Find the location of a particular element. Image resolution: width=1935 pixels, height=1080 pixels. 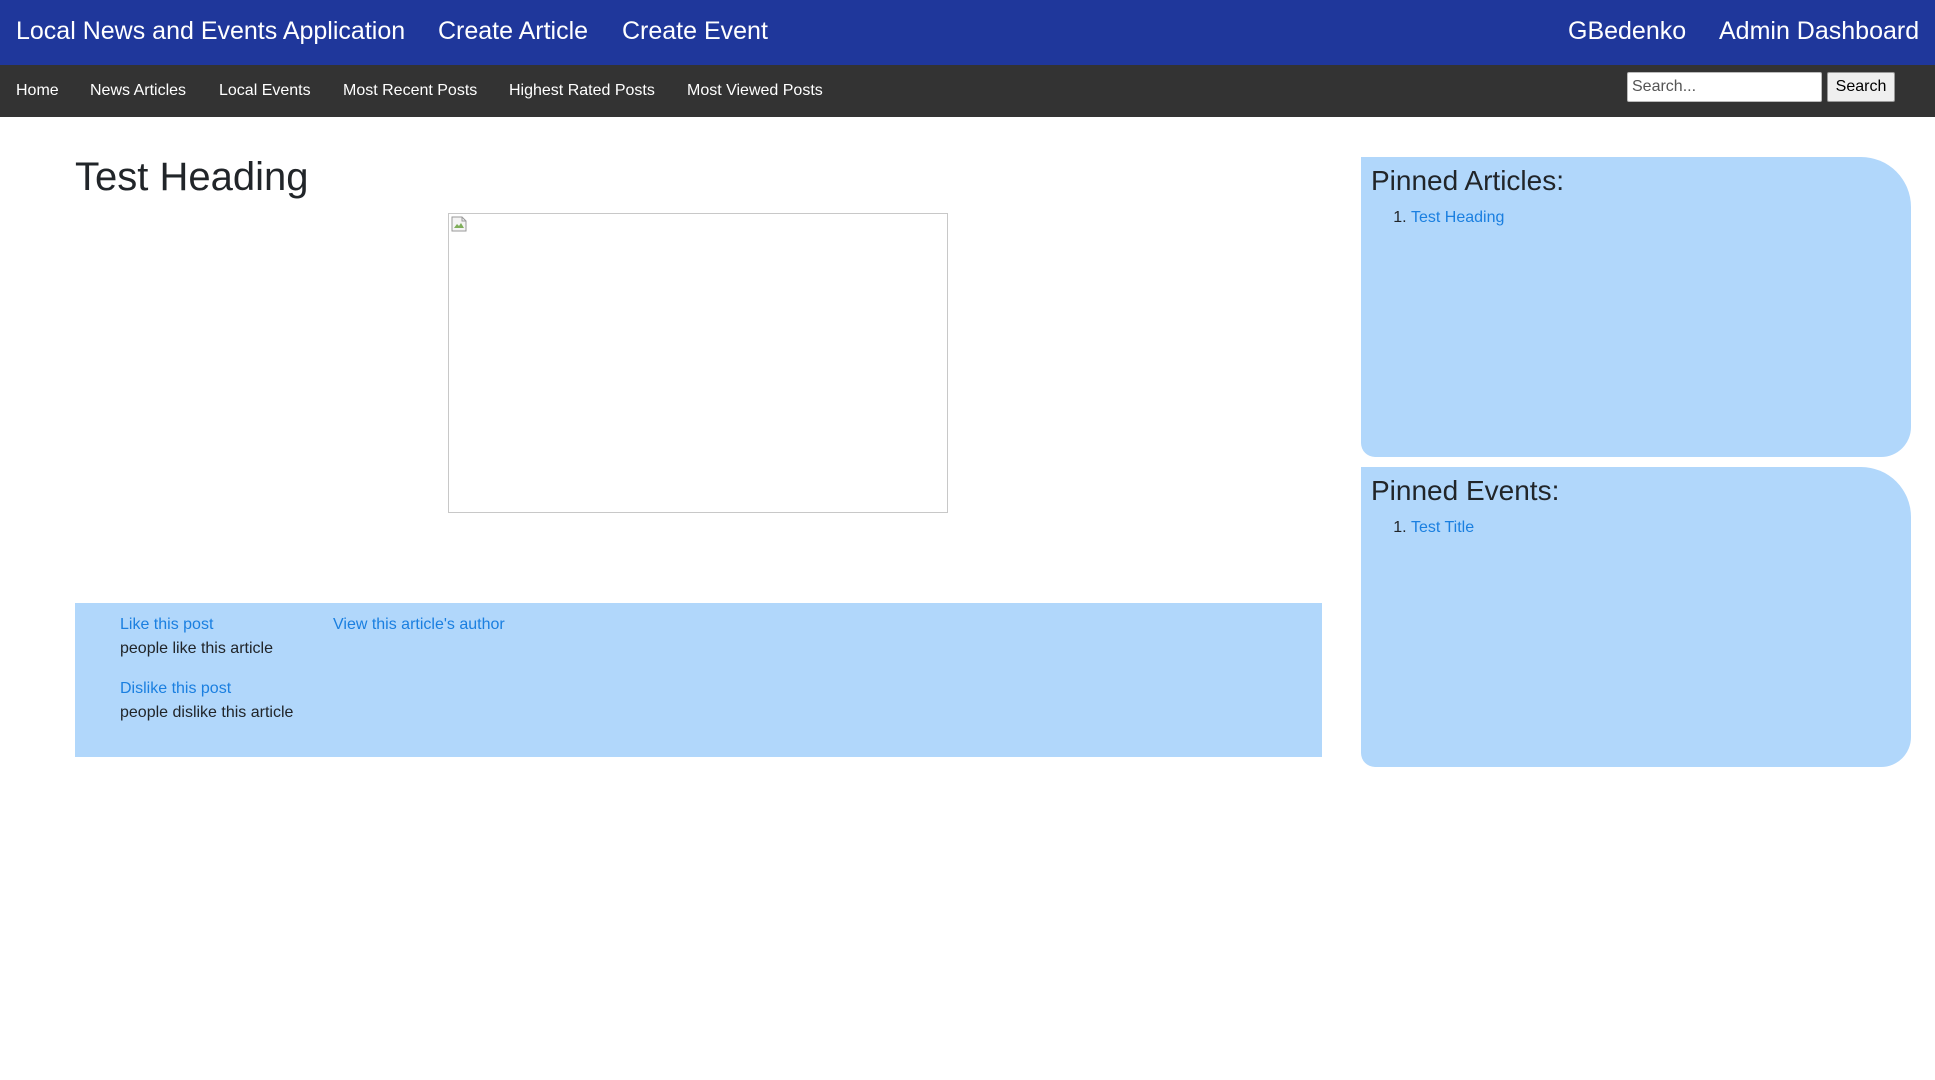

nav-home: Home is located at coordinates (37, 91).